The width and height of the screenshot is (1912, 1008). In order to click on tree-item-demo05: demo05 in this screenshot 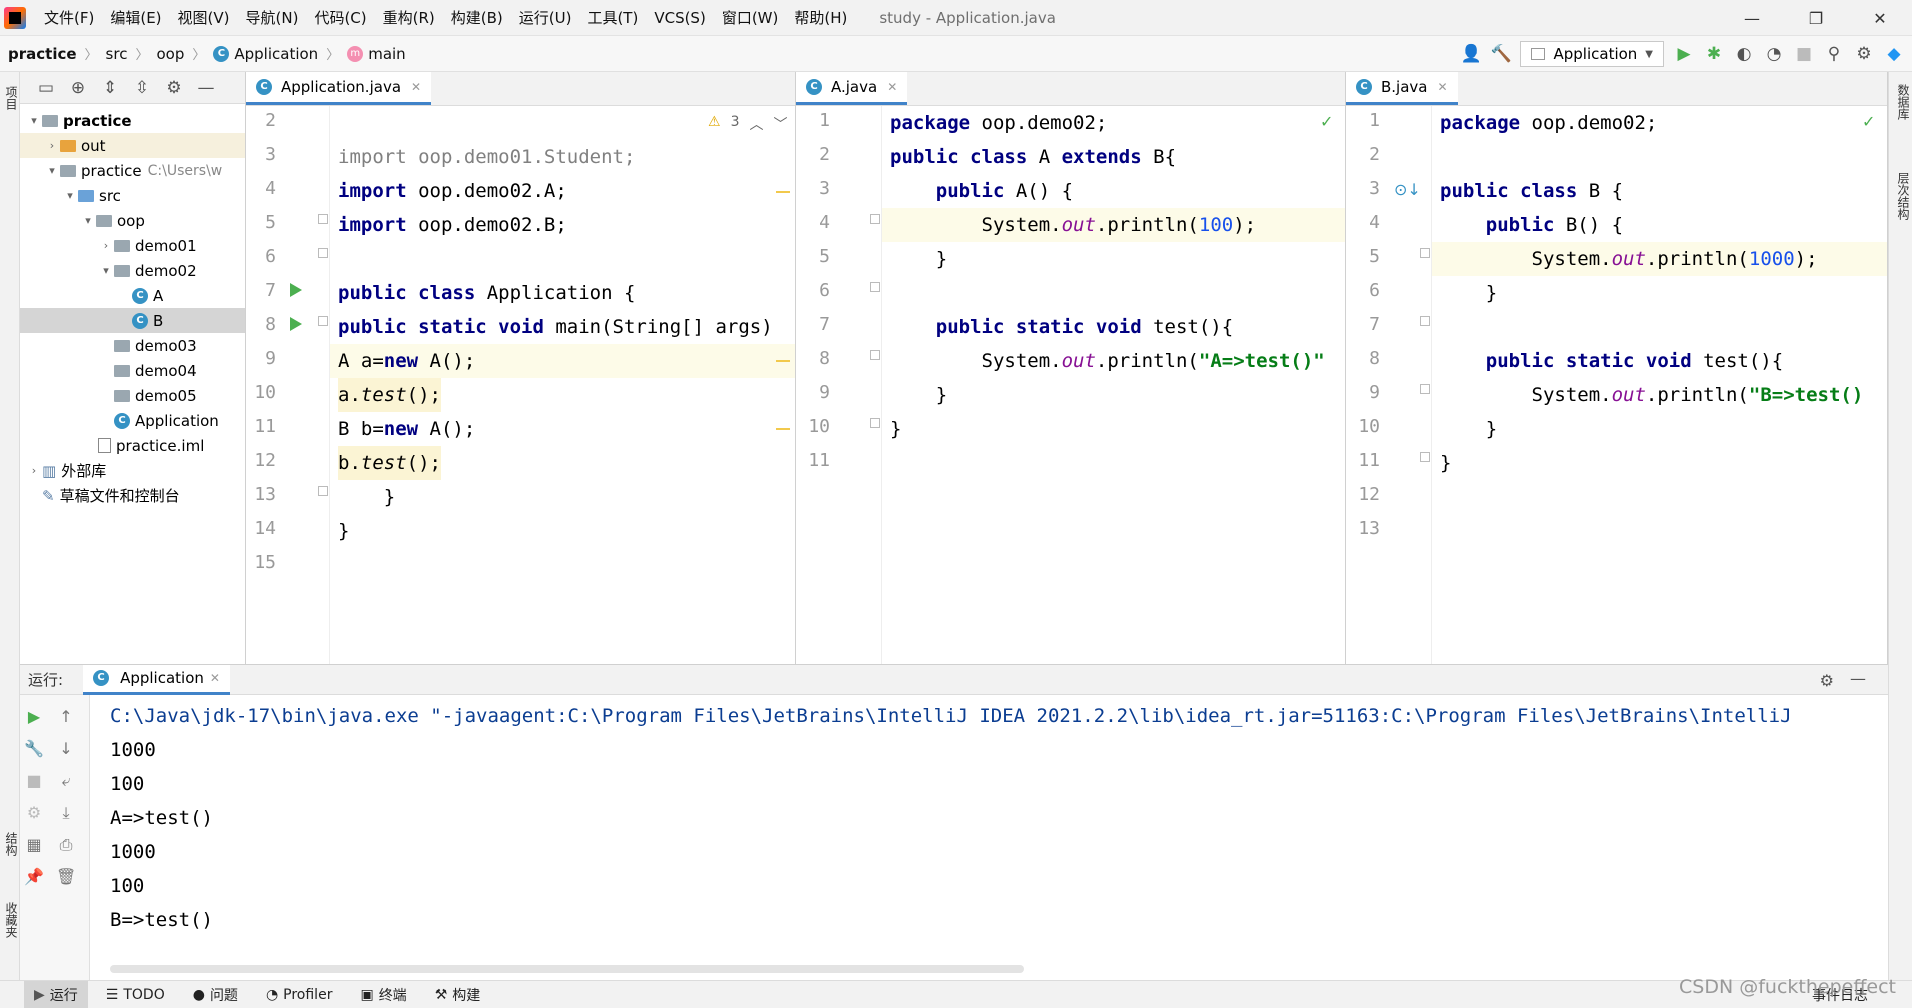, I will do `click(132, 395)`.